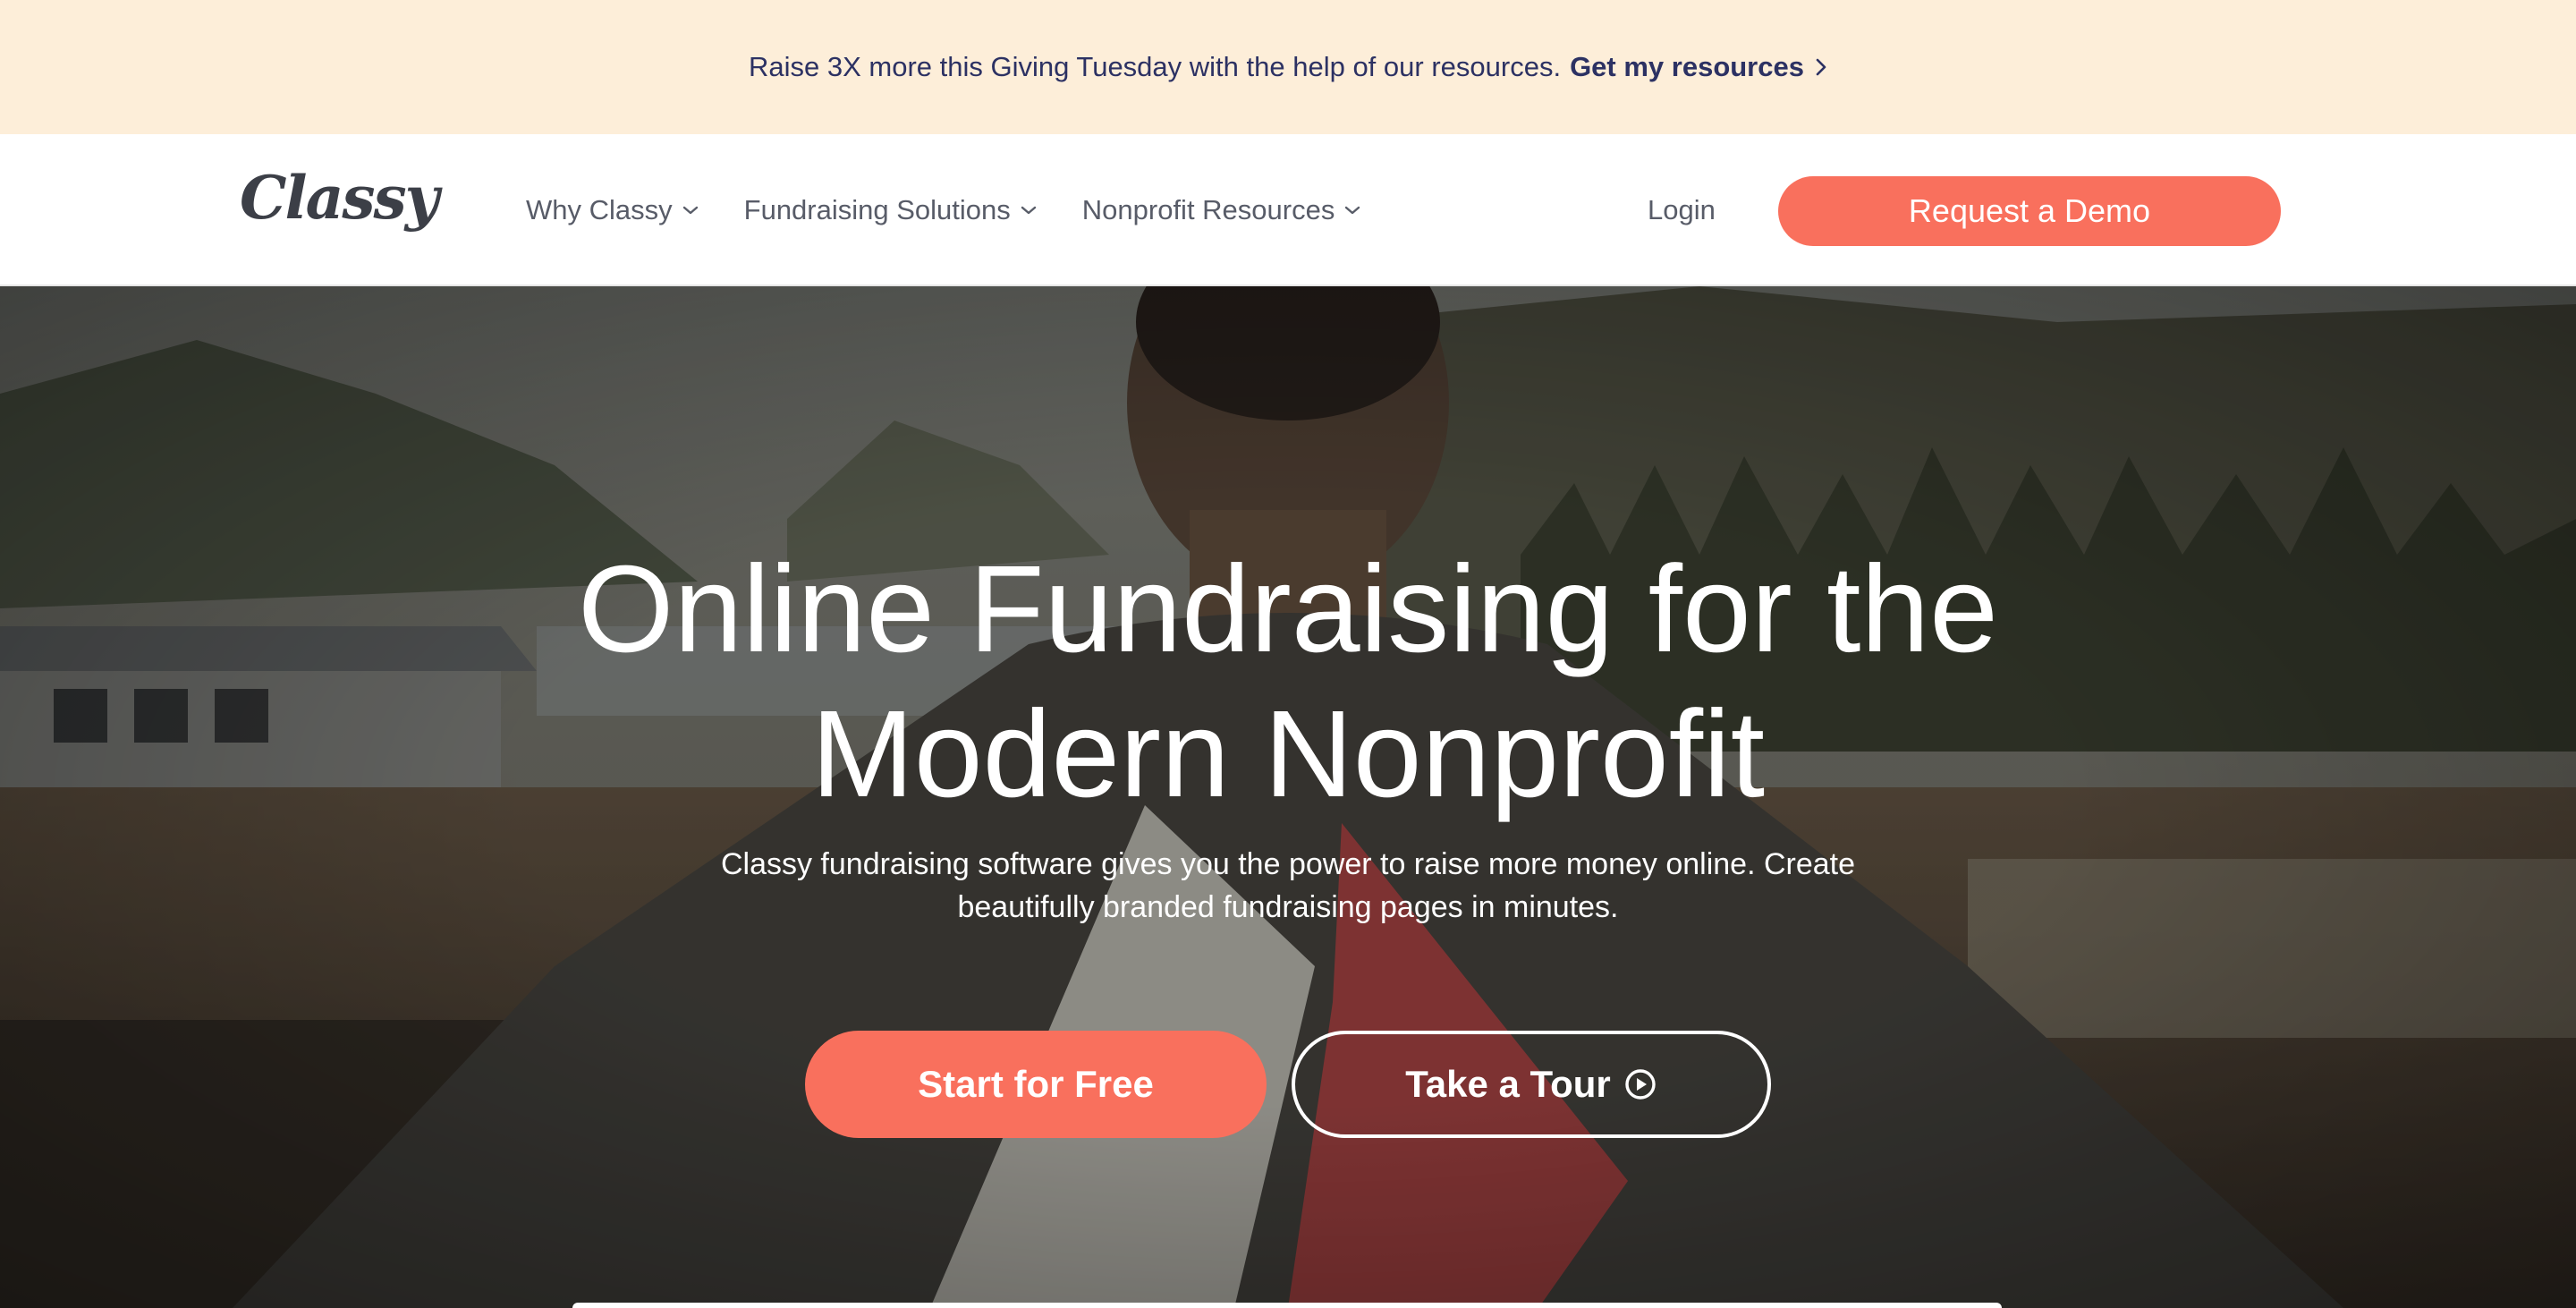  I want to click on hero-title-line2: Modern Nonprofit, so click(1288, 754).